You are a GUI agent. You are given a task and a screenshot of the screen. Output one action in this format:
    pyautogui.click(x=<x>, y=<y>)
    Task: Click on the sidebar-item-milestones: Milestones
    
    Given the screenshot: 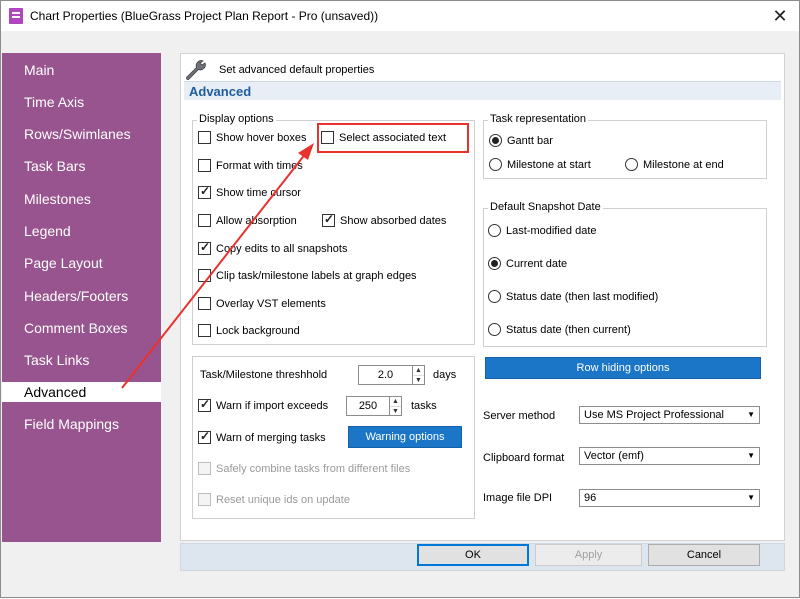 What is the action you would take?
    pyautogui.click(x=81, y=199)
    